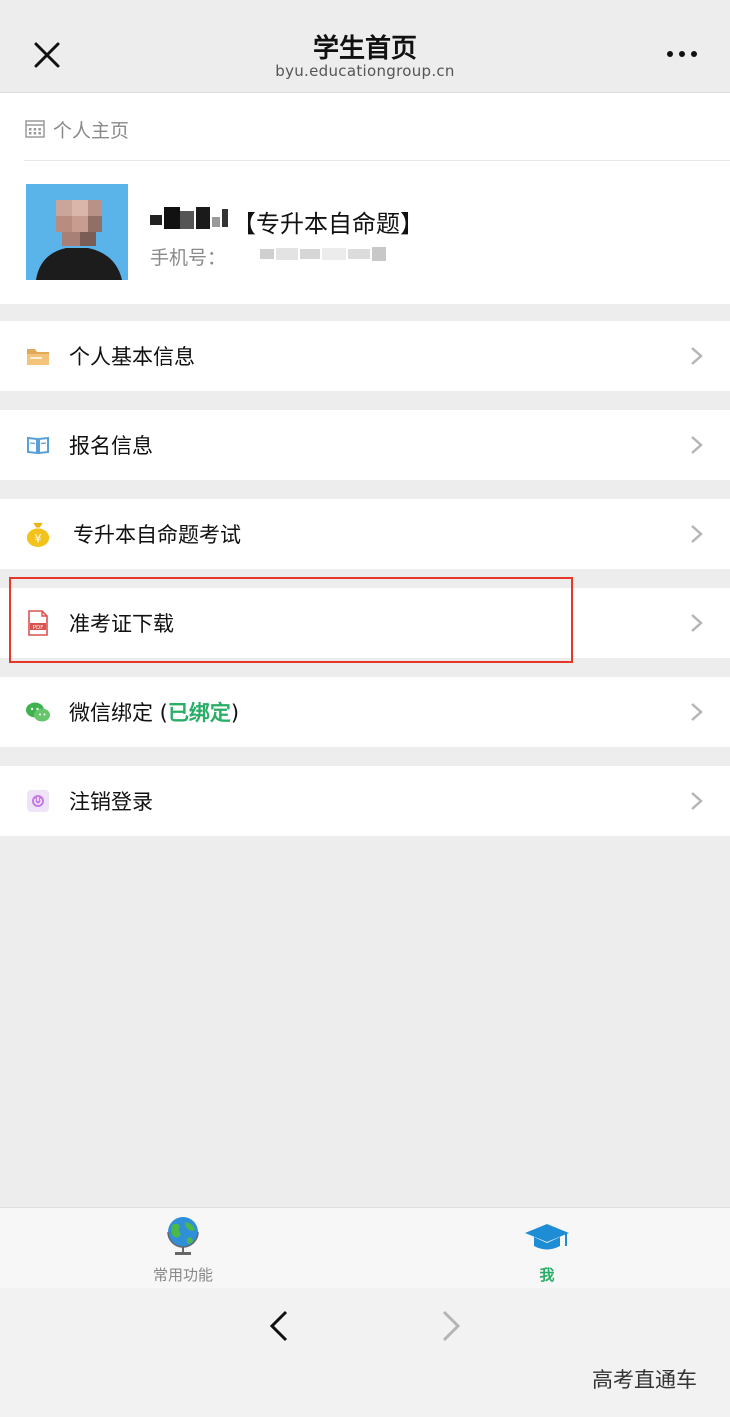 The image size is (730, 1417). What do you see at coordinates (157, 535) in the screenshot?
I see `menu-label: 专升本自命题考试` at bounding box center [157, 535].